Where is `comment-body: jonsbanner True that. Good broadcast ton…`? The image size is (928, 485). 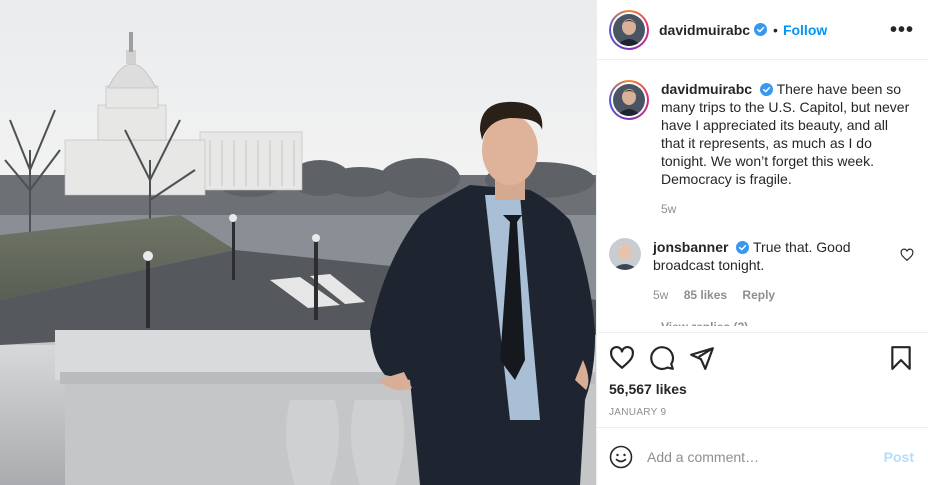
comment-body: jonsbanner True that. Good broadcast ton… is located at coordinates (773, 270).